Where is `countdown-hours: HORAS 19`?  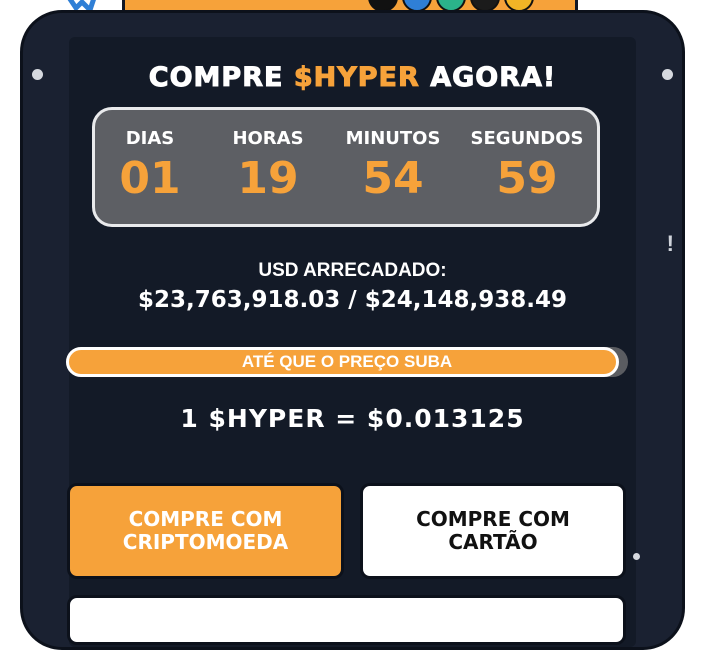 countdown-hours: HORAS 19 is located at coordinates (268, 166).